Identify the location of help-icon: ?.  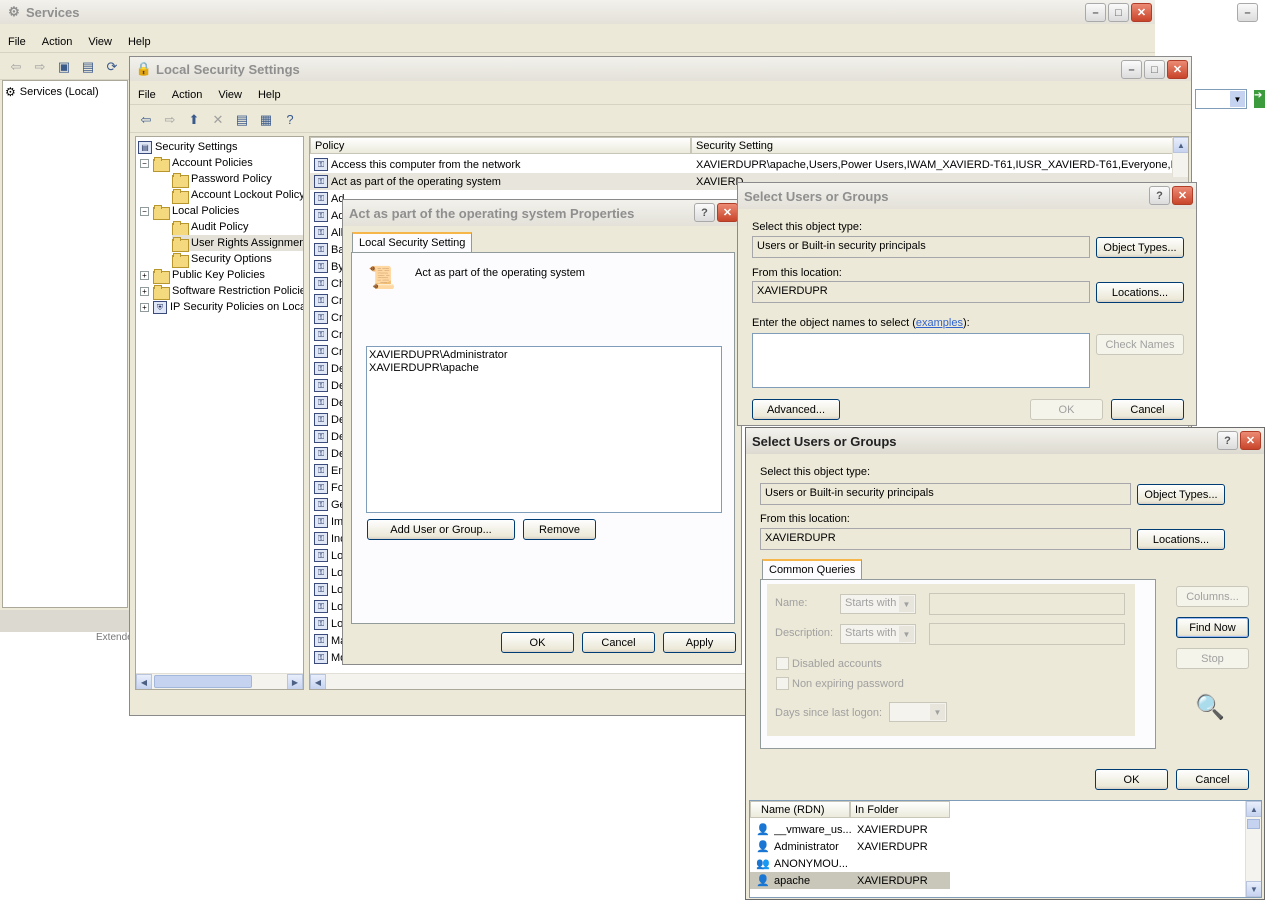
(290, 120).